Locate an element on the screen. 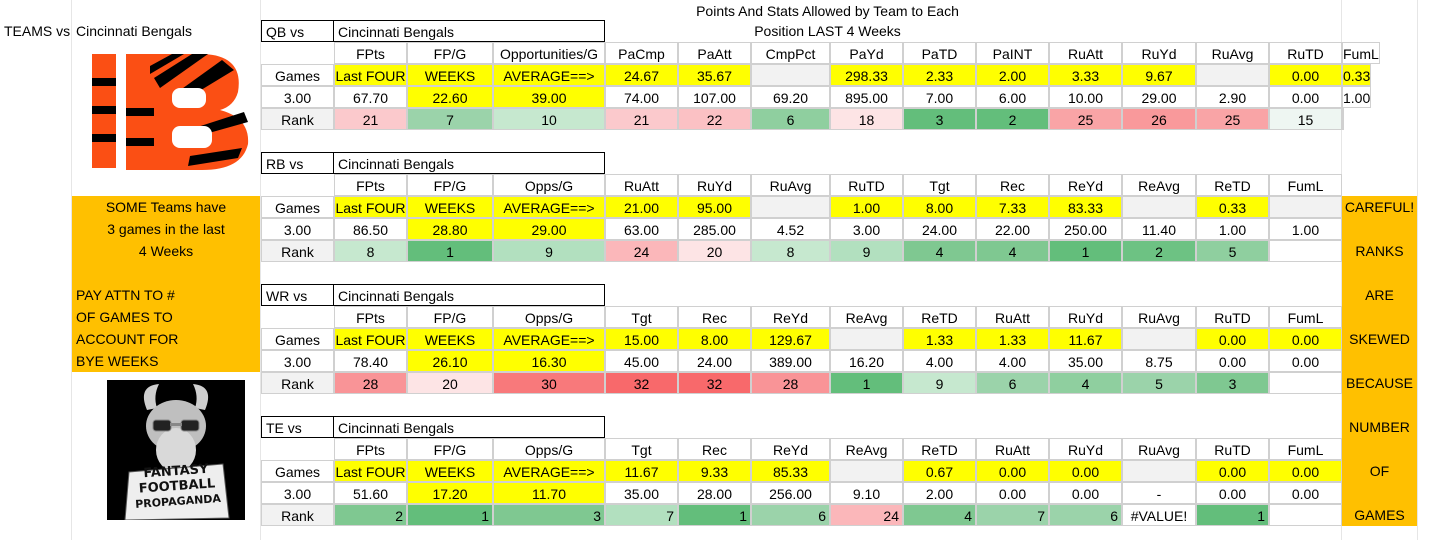 The width and height of the screenshot is (1432, 540). total-cell: 35.00 is located at coordinates (641, 493).